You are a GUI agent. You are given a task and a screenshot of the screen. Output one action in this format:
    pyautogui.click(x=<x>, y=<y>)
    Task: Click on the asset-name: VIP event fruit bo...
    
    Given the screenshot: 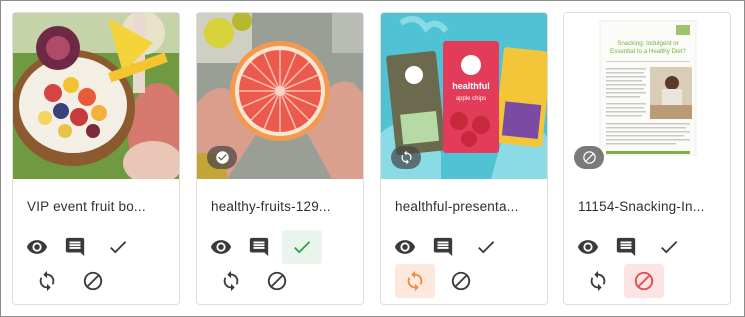 What is the action you would take?
    pyautogui.click(x=86, y=206)
    